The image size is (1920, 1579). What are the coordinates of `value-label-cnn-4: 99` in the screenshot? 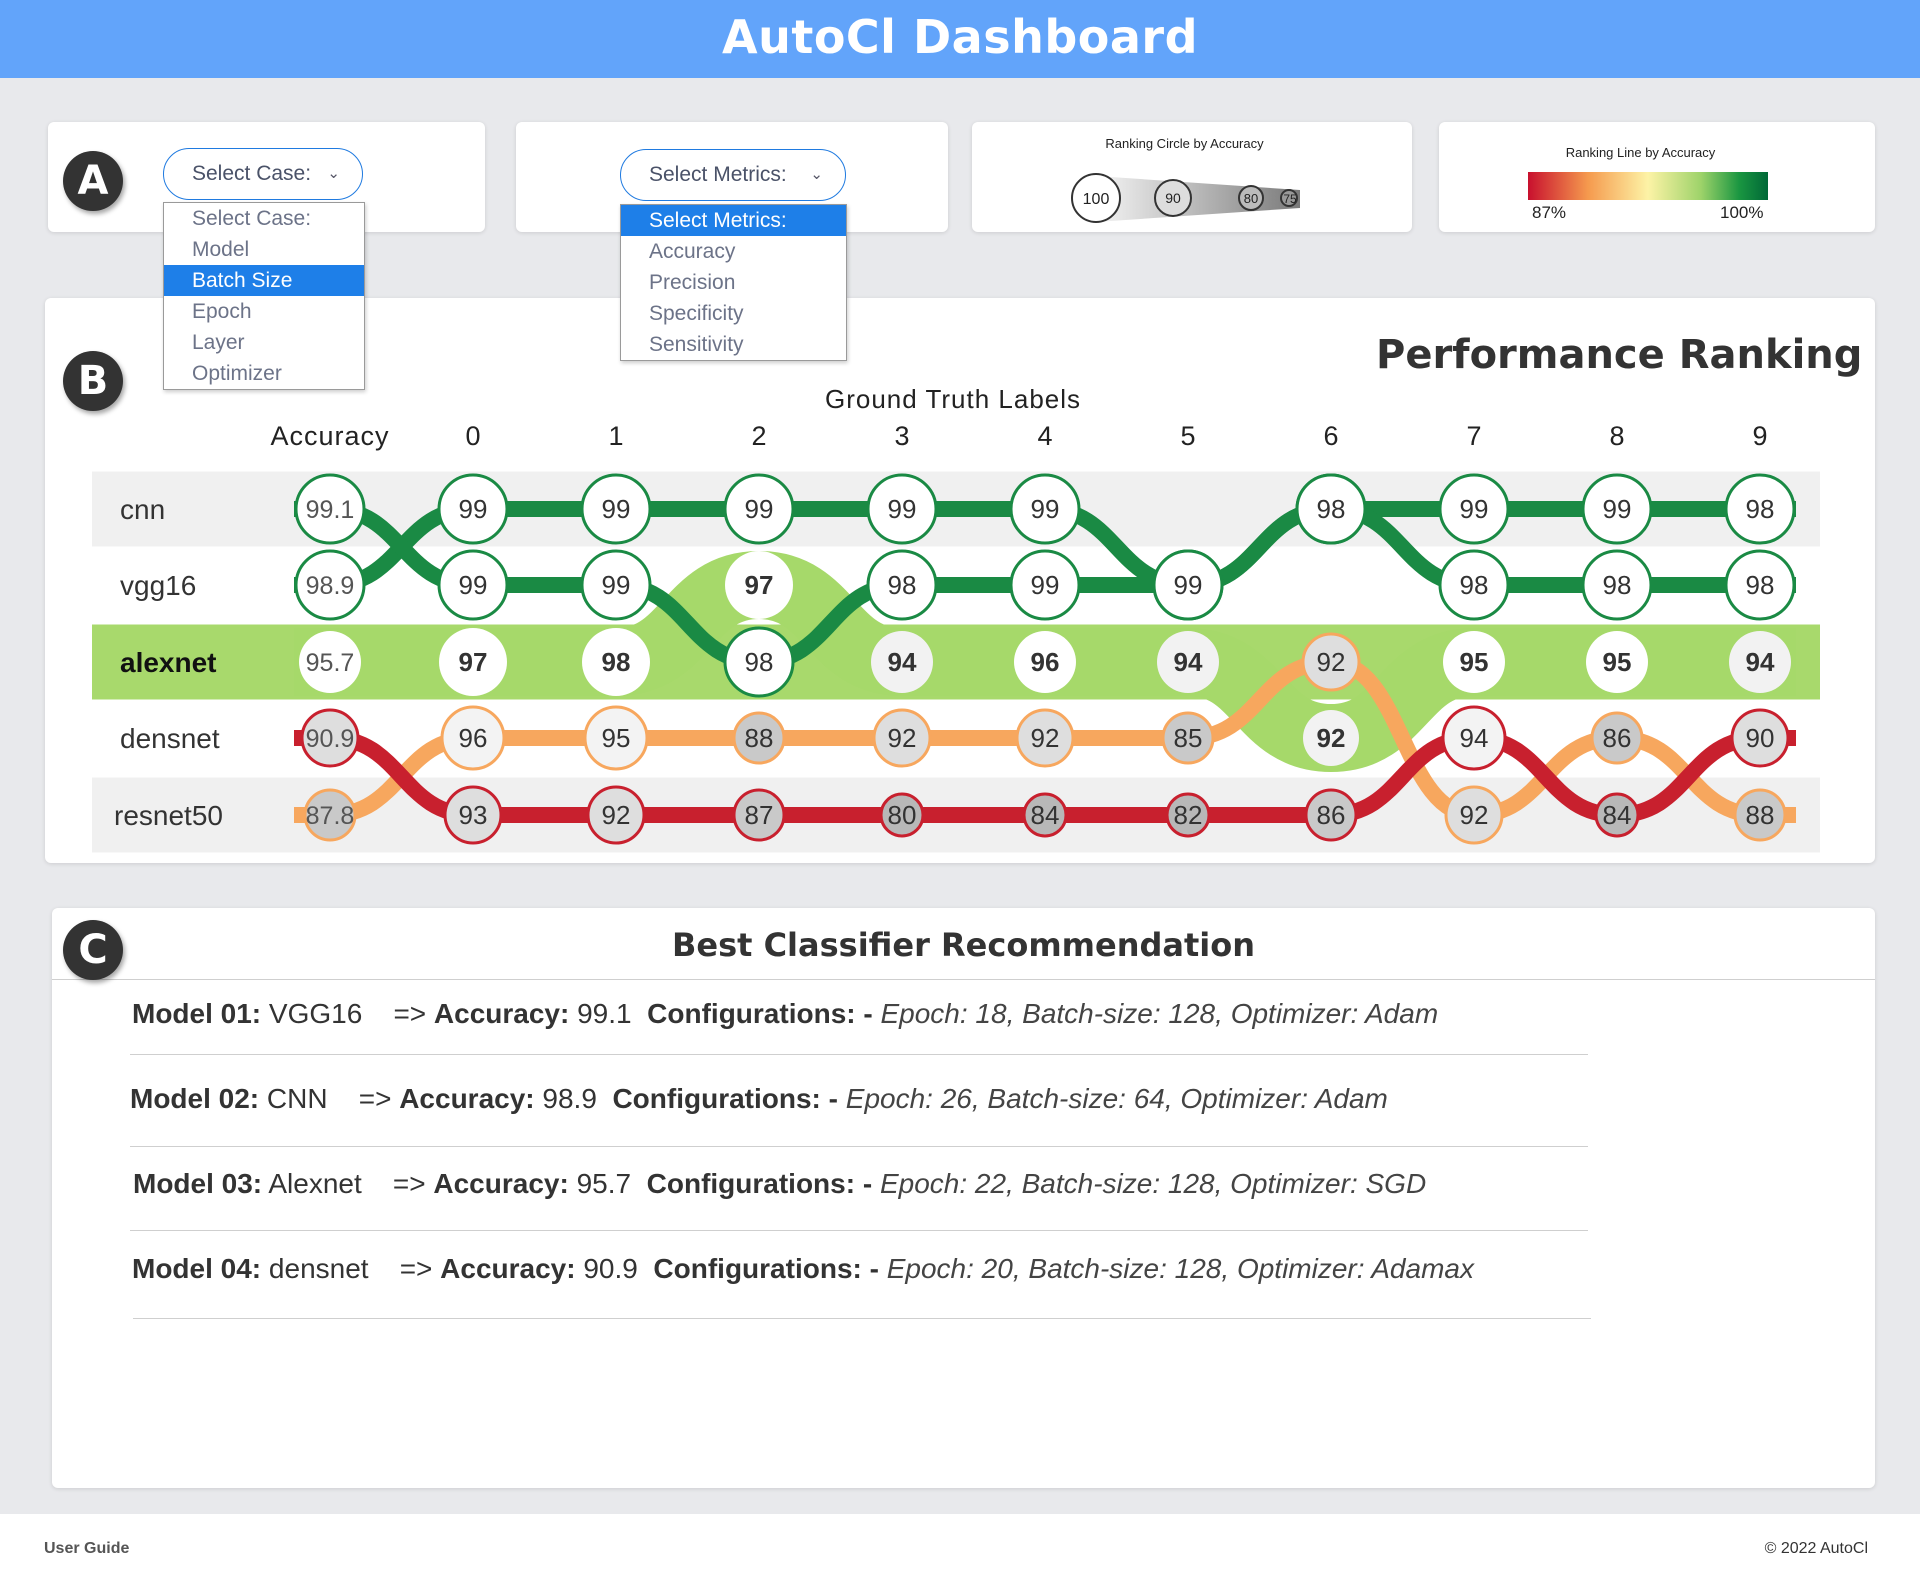 It's located at (902, 509).